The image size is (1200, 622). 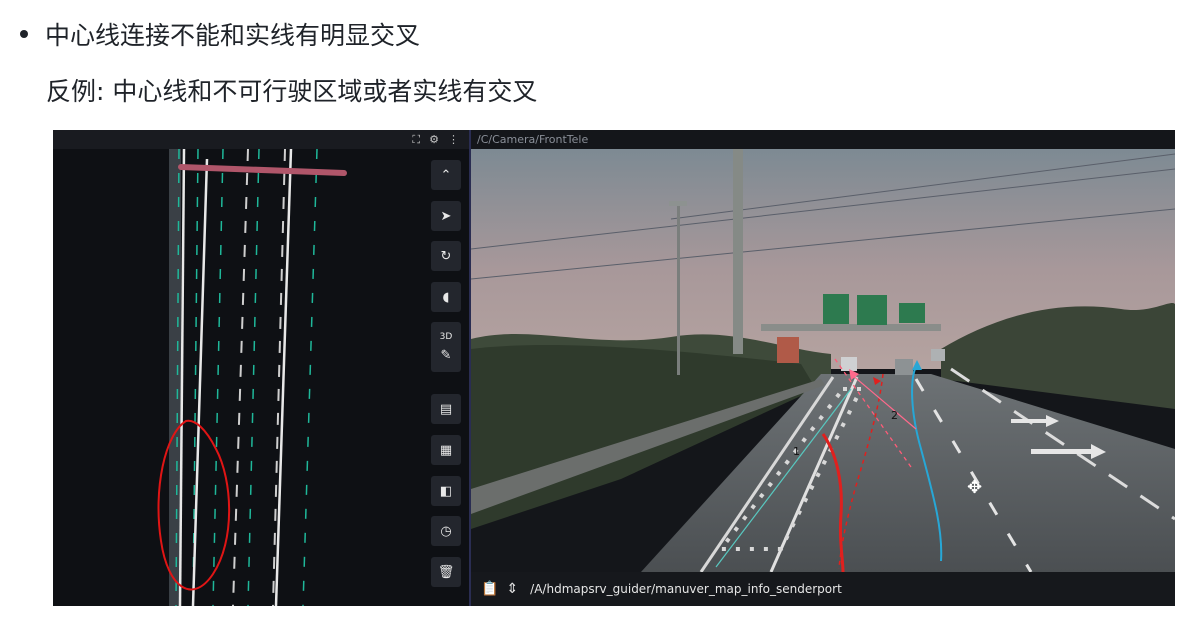 I want to click on fullscreen-icon: ⛶, so click(x=416, y=140).